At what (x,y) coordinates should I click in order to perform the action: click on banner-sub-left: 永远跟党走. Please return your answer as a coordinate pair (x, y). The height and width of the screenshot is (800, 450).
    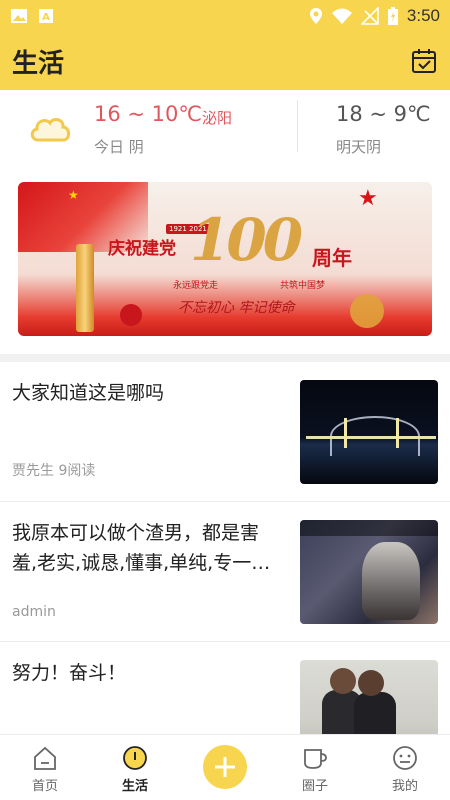
    Looking at the image, I should click on (196, 286).